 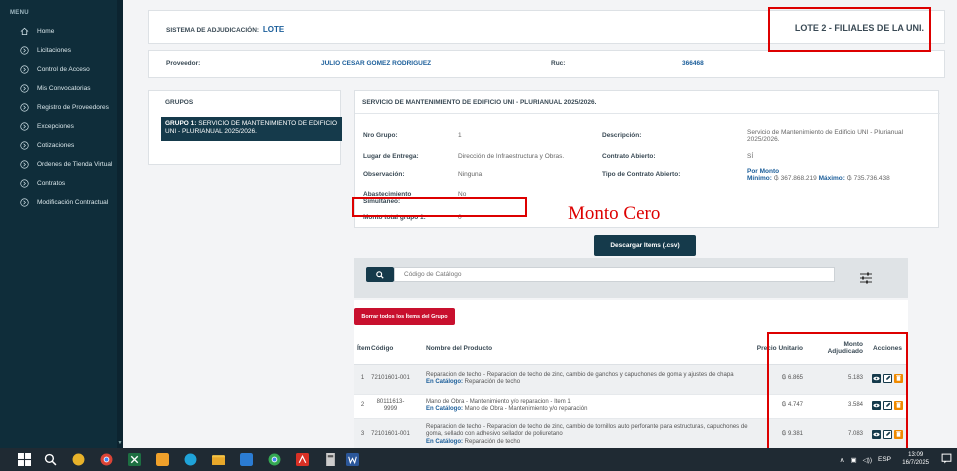 What do you see at coordinates (391, 156) in the screenshot?
I see `lugar-label: Lugar de Entrega:` at bounding box center [391, 156].